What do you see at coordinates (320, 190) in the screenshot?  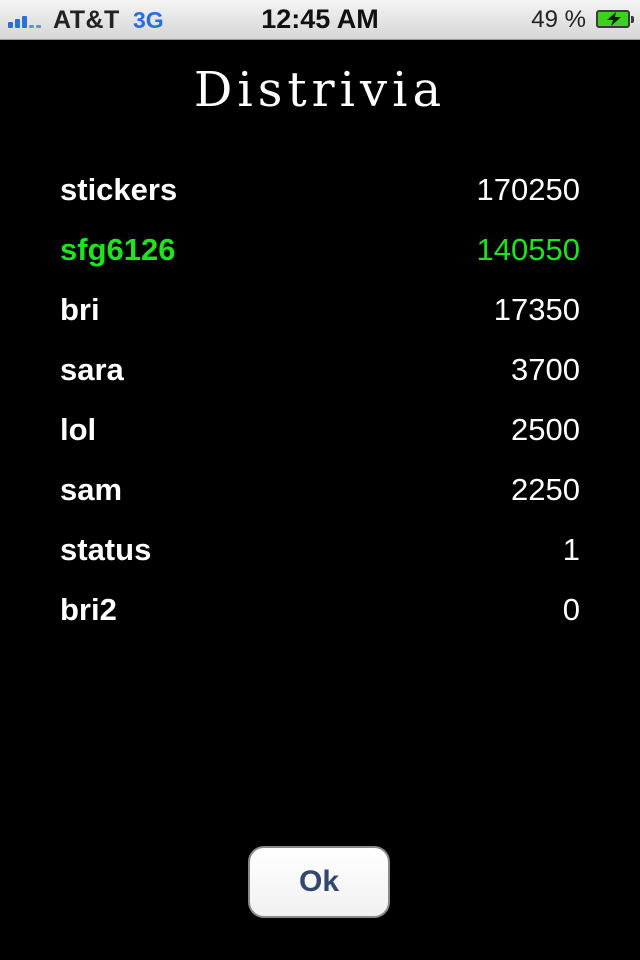 I see `leaderboard-row: stickers 170250` at bounding box center [320, 190].